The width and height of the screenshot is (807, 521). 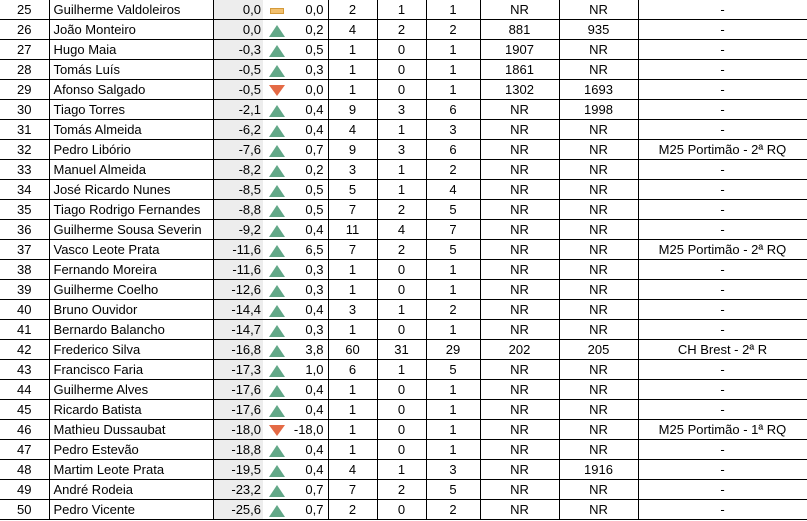 I want to click on table-row: 29 Afonso Salgado -0,5 0,0 1 0 1 1302 1693-, so click(x=403, y=89).